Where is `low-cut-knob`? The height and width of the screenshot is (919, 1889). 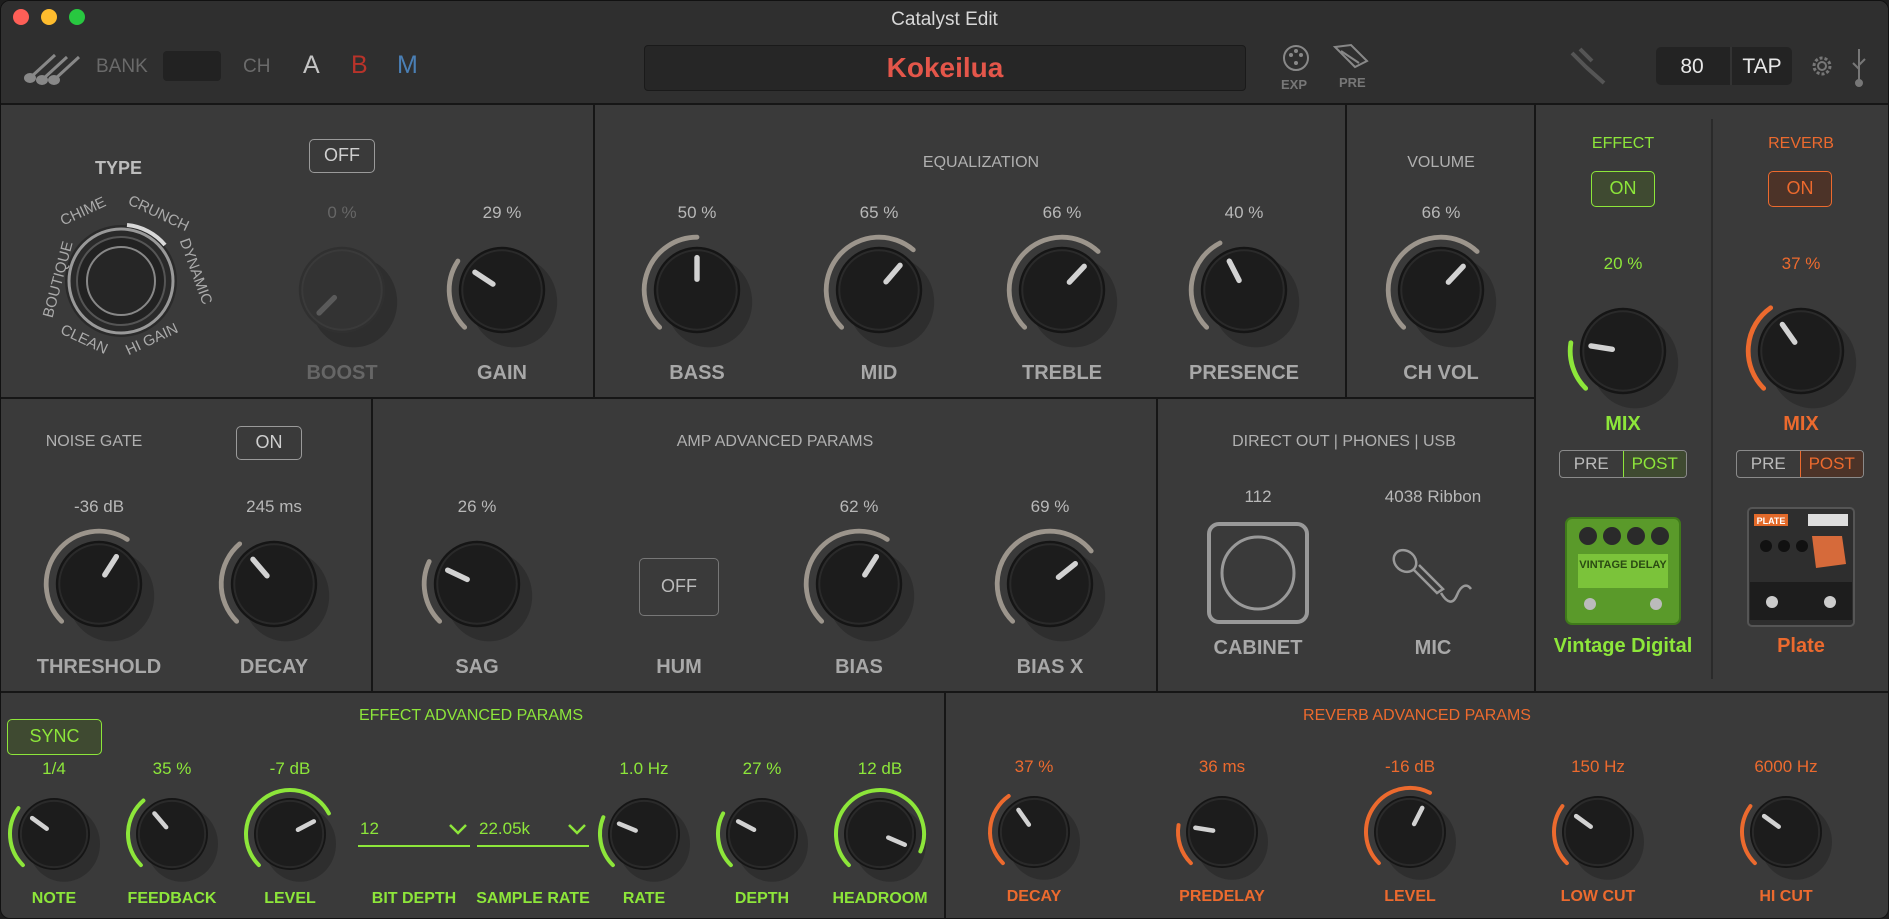 low-cut-knob is located at coordinates (1598, 834).